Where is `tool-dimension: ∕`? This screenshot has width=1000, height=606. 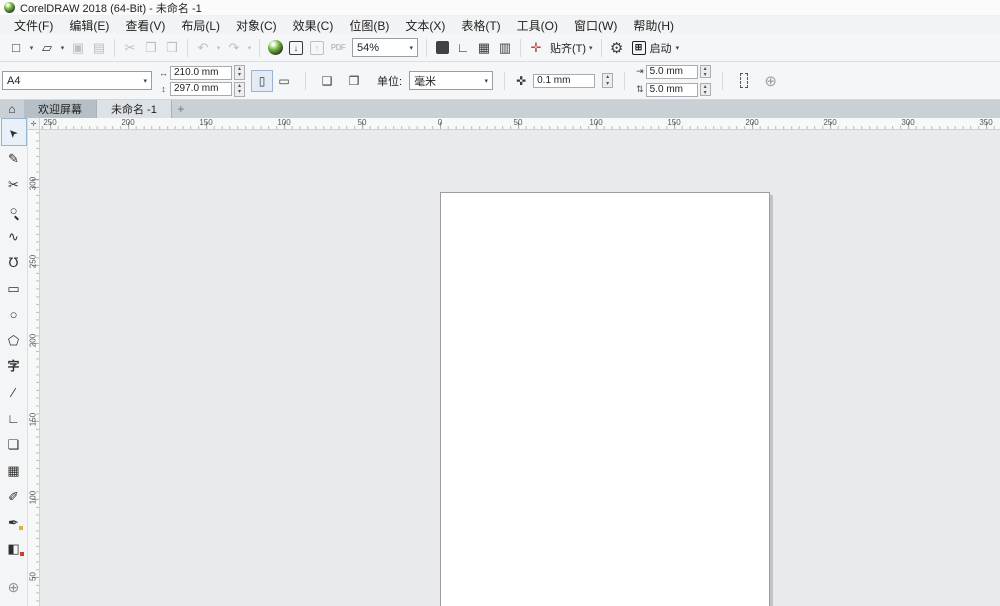 tool-dimension: ∕ is located at coordinates (14, 392).